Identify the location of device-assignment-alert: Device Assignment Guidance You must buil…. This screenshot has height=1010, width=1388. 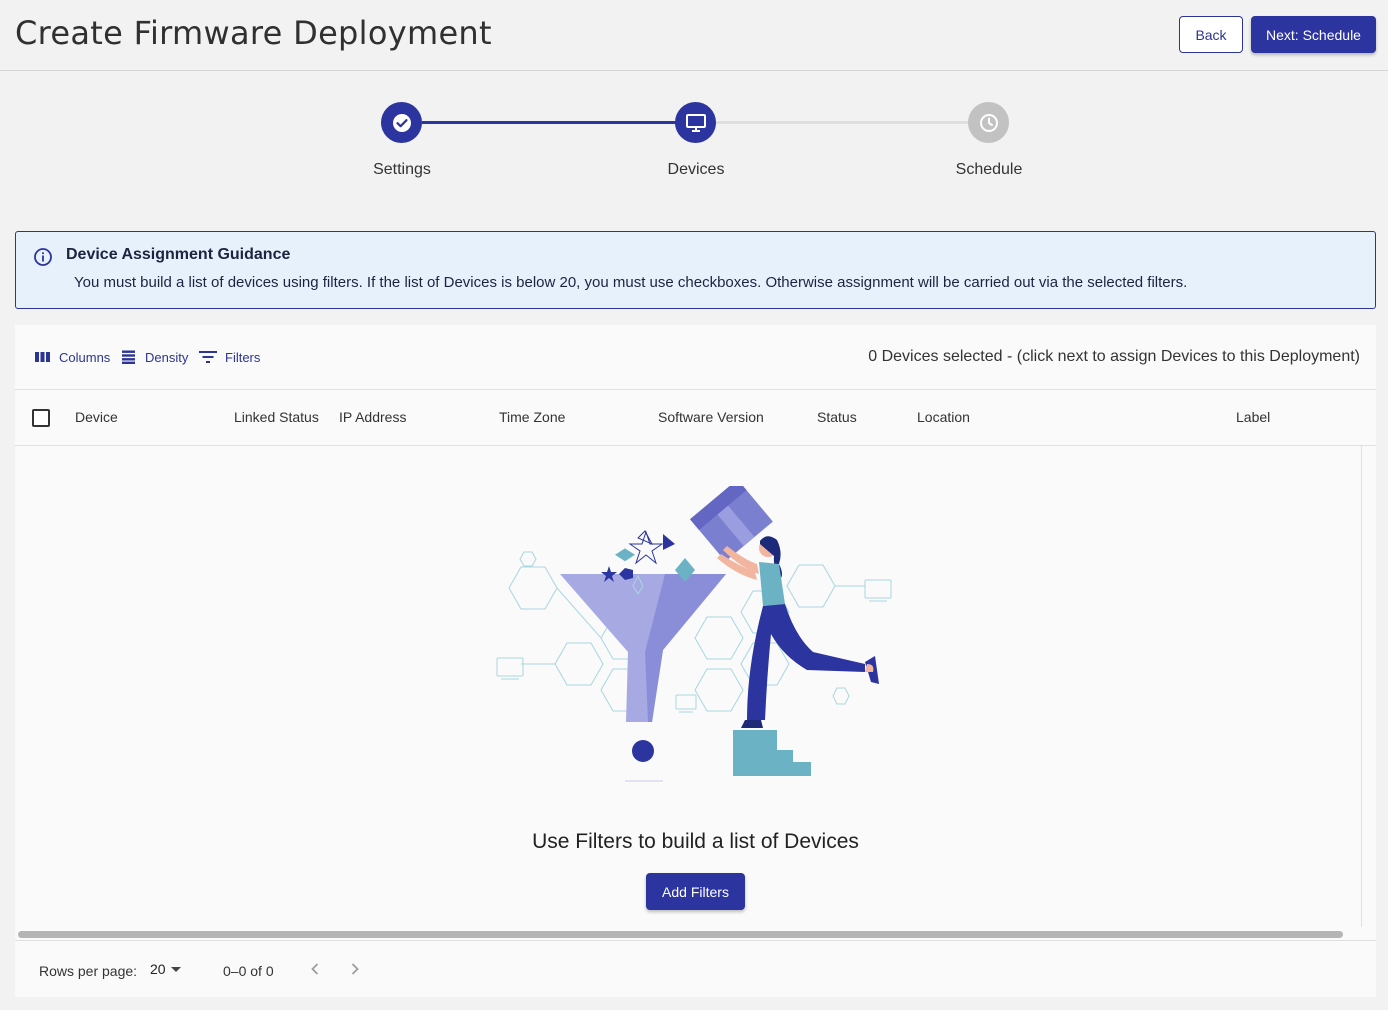
(695, 270).